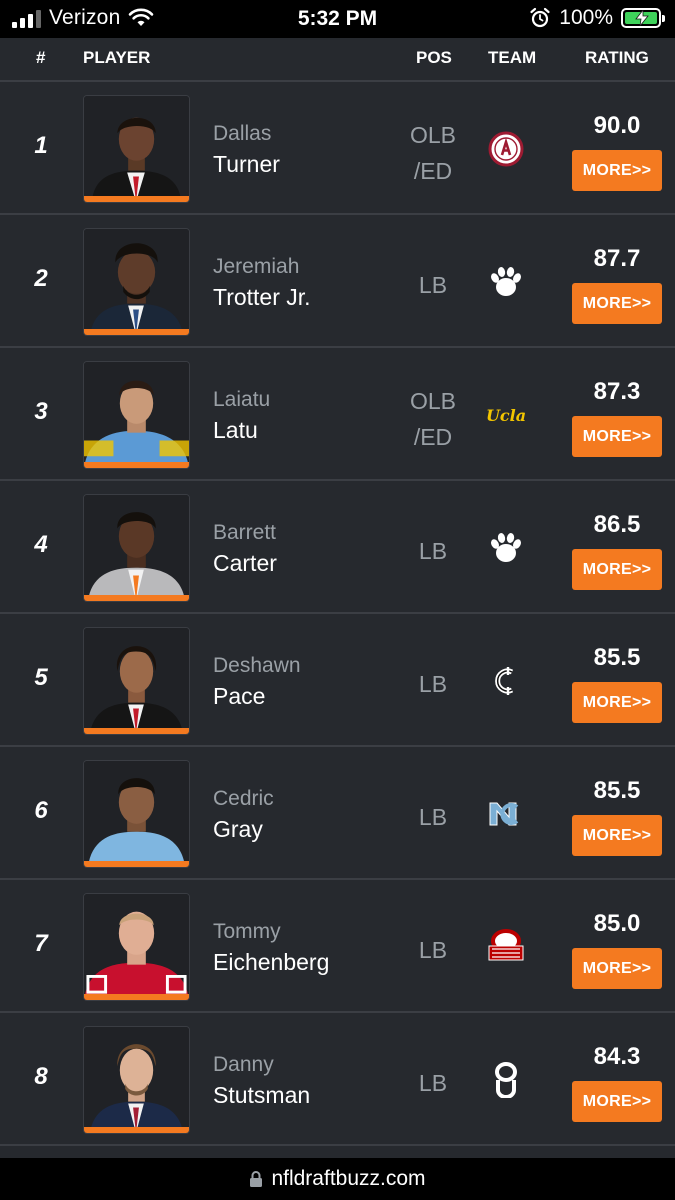 Image resolution: width=675 pixels, height=1200 pixels. What do you see at coordinates (257, 665) in the screenshot?
I see `player-first-name: Deshawn` at bounding box center [257, 665].